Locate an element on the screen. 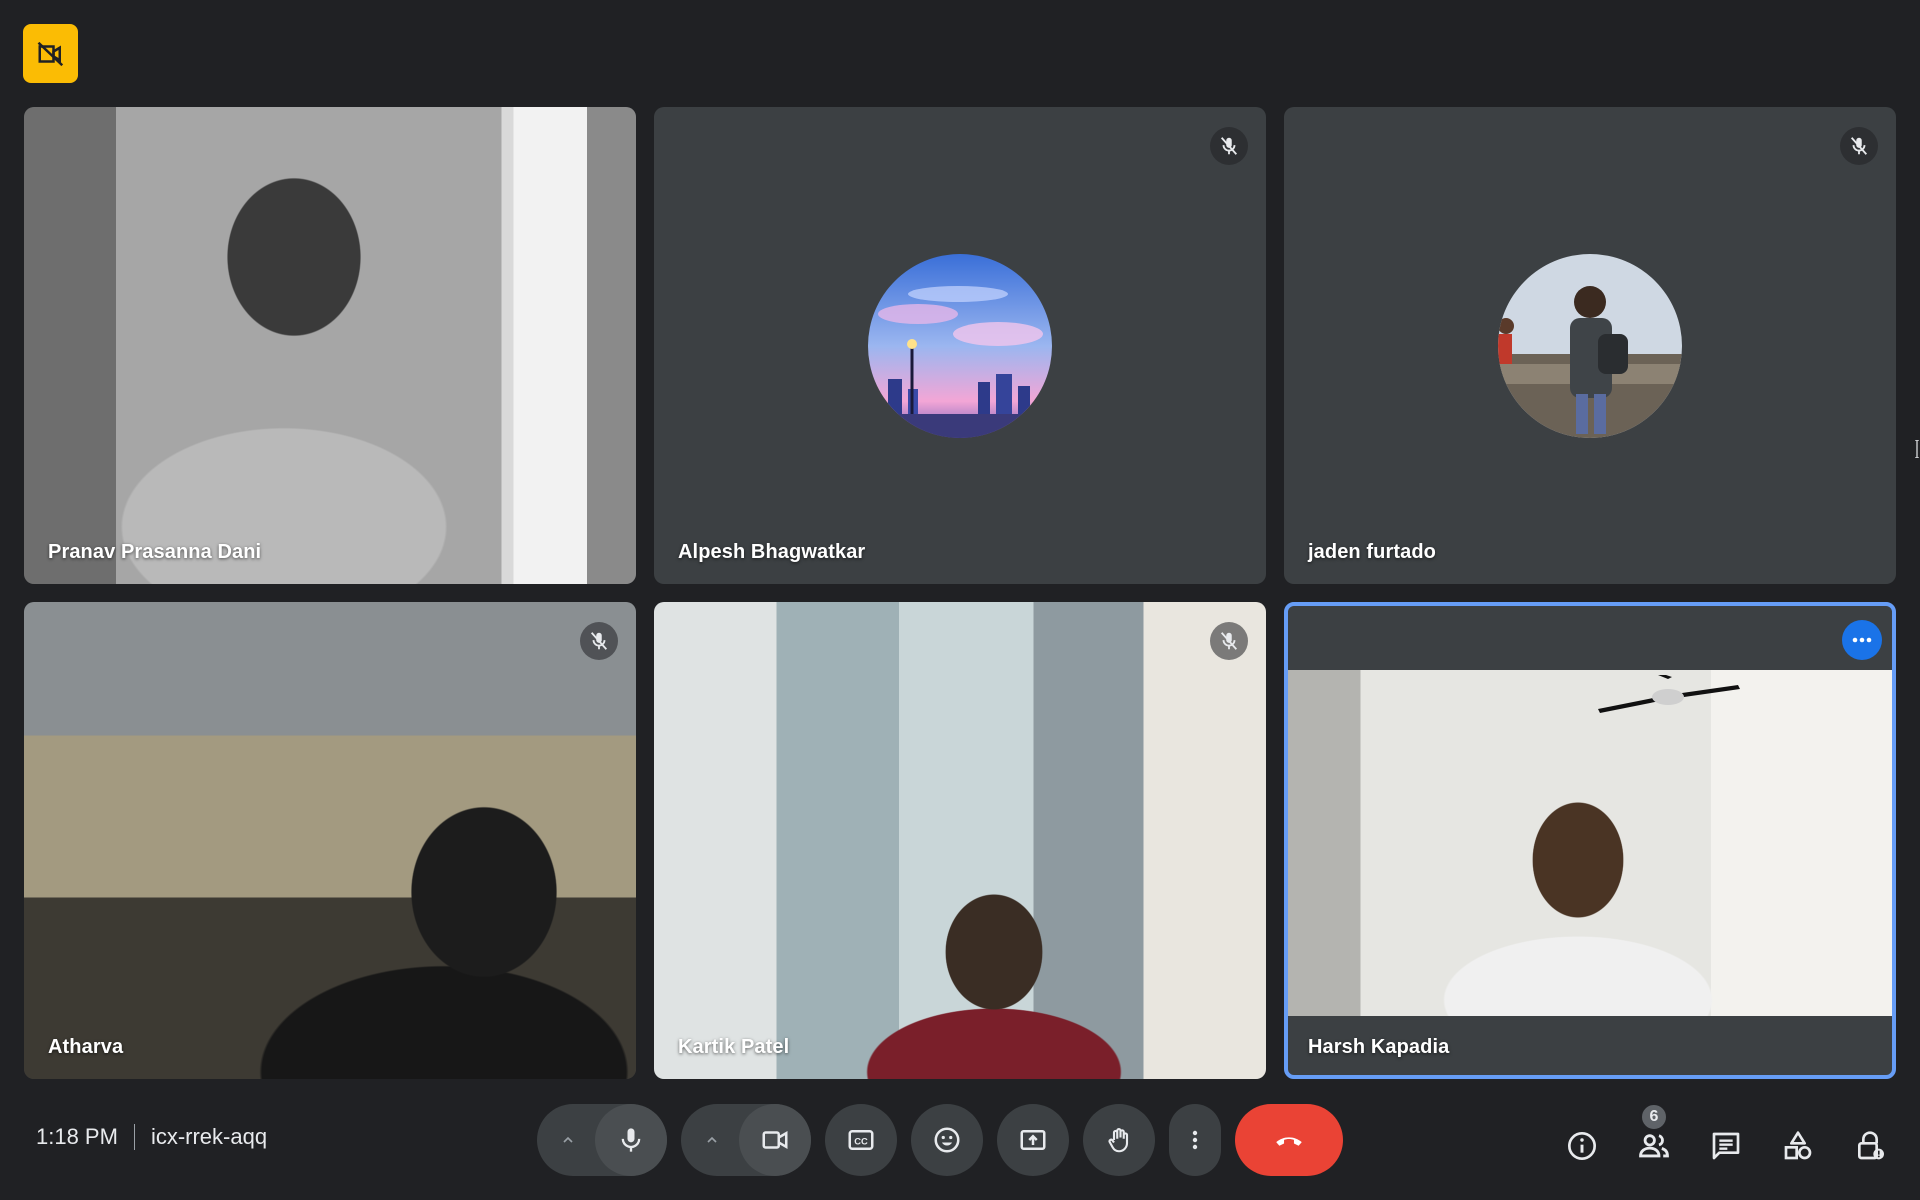  meeting-details: 1:18 PM icx-rrek-aqq is located at coordinates (151, 1137).